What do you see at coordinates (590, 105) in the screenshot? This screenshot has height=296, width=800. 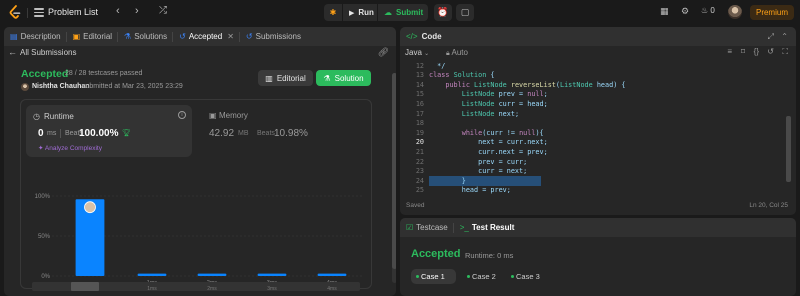 I see `code-line: 16 ListNode curr = head;` at bounding box center [590, 105].